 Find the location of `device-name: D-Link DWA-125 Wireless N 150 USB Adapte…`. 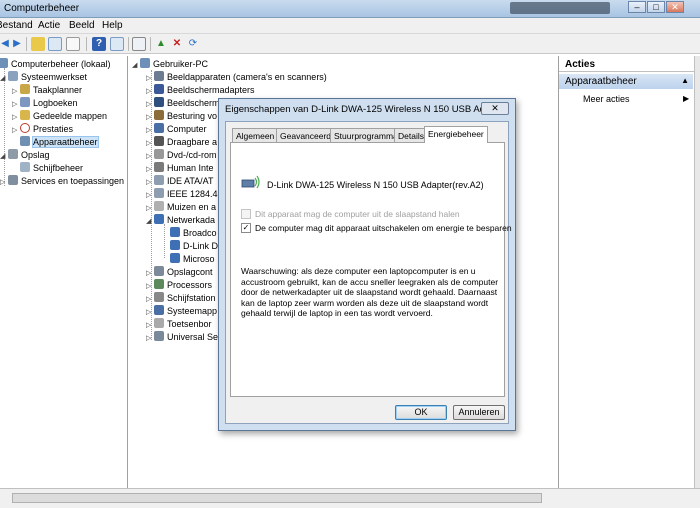

device-name: D-Link DWA-125 Wireless N 150 USB Adapte… is located at coordinates (375, 185).